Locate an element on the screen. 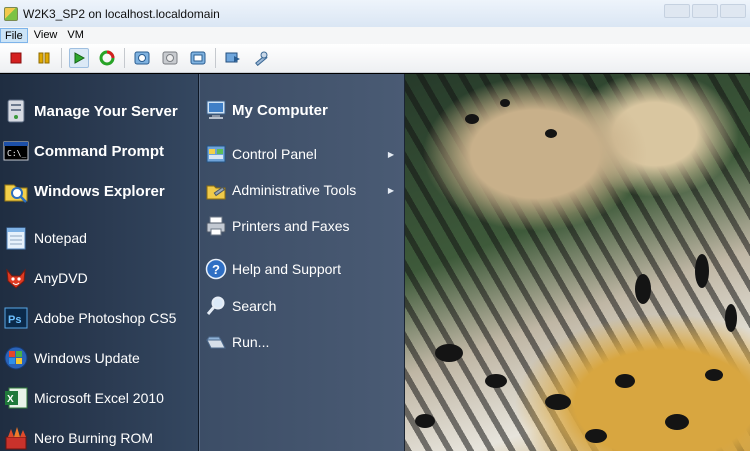 The image size is (750, 451). start-place-help-and-support: ? Help and Support is located at coordinates (302, 269).